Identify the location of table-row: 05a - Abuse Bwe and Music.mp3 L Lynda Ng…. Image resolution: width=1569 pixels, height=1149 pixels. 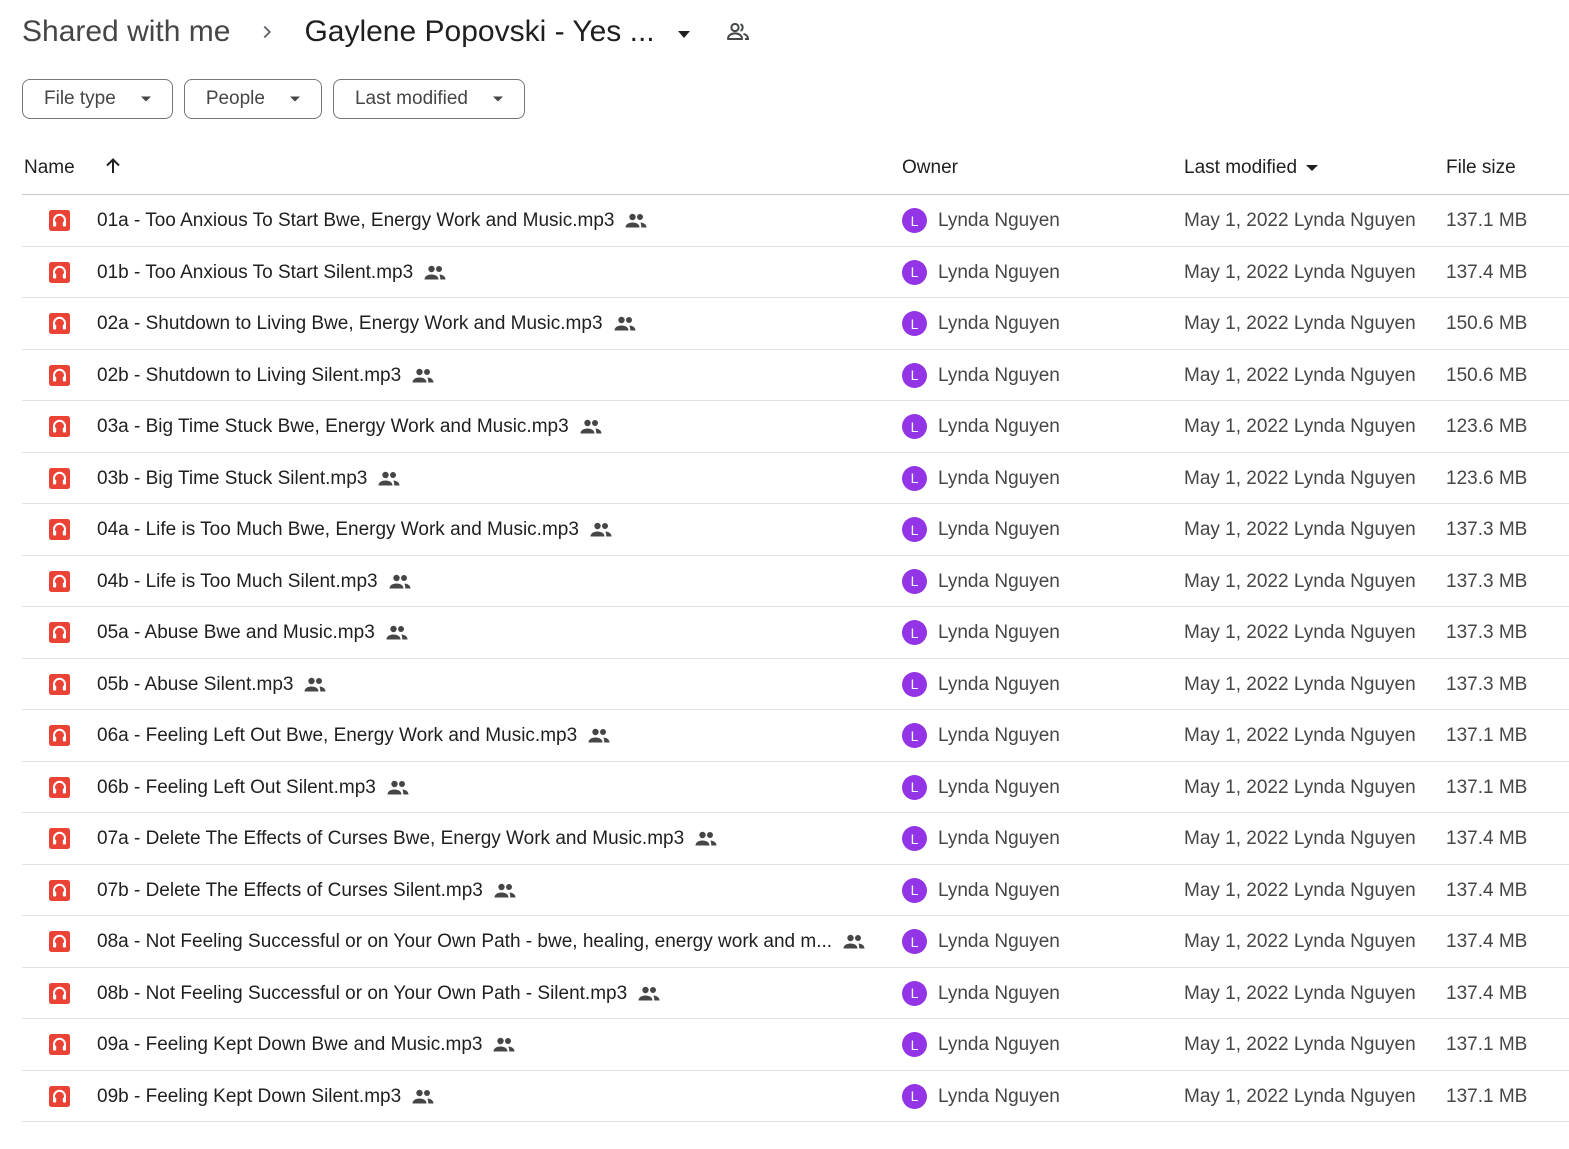
(795, 633).